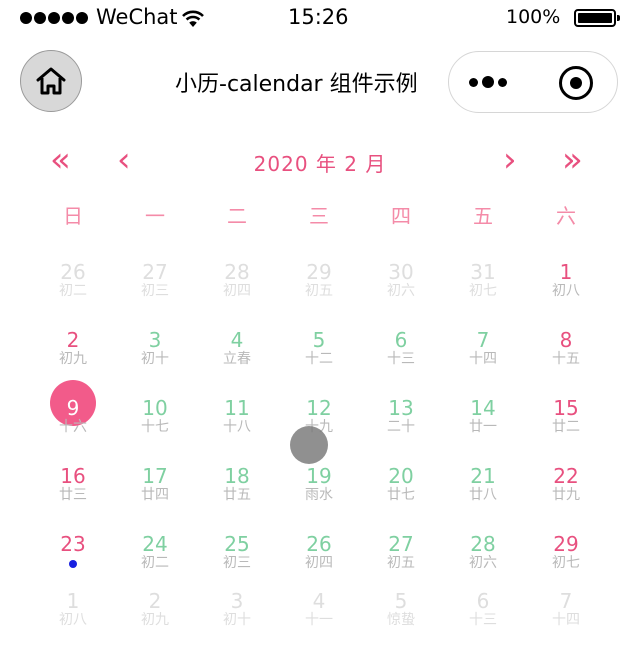 This screenshot has width=622, height=672. I want to click on lunar-date: 十八, so click(237, 427).